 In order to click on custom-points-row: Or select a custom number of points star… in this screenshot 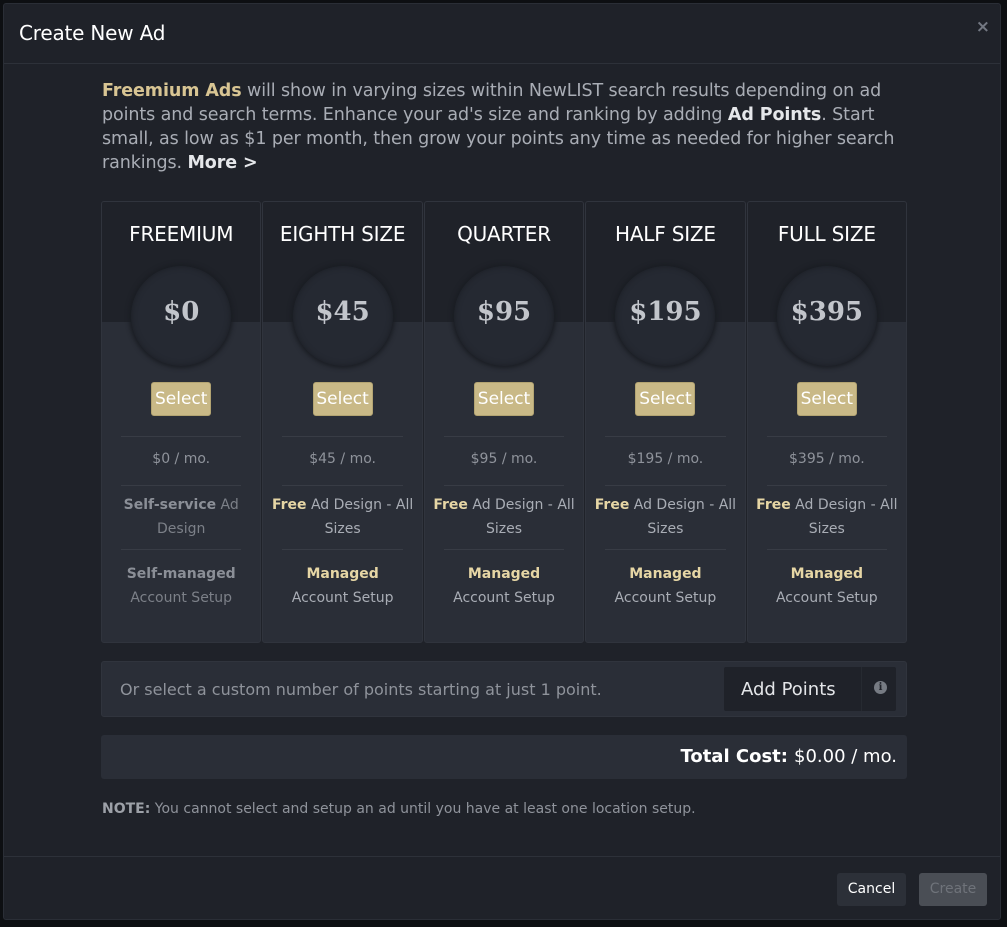, I will do `click(504, 689)`.